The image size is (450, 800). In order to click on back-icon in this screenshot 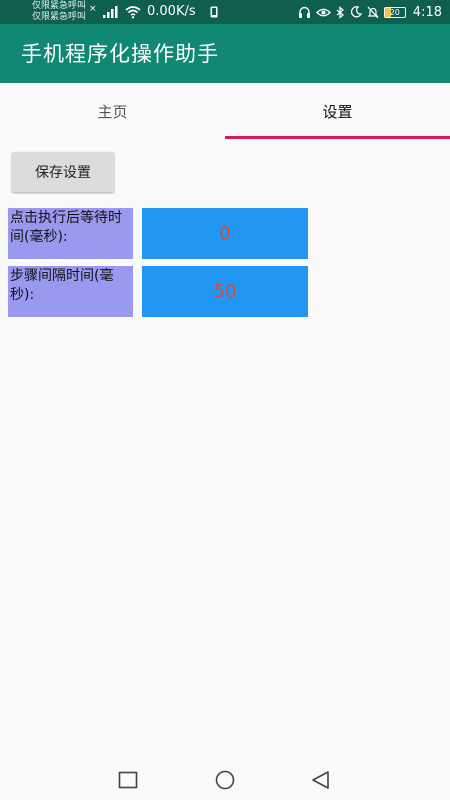, I will do `click(321, 780)`.